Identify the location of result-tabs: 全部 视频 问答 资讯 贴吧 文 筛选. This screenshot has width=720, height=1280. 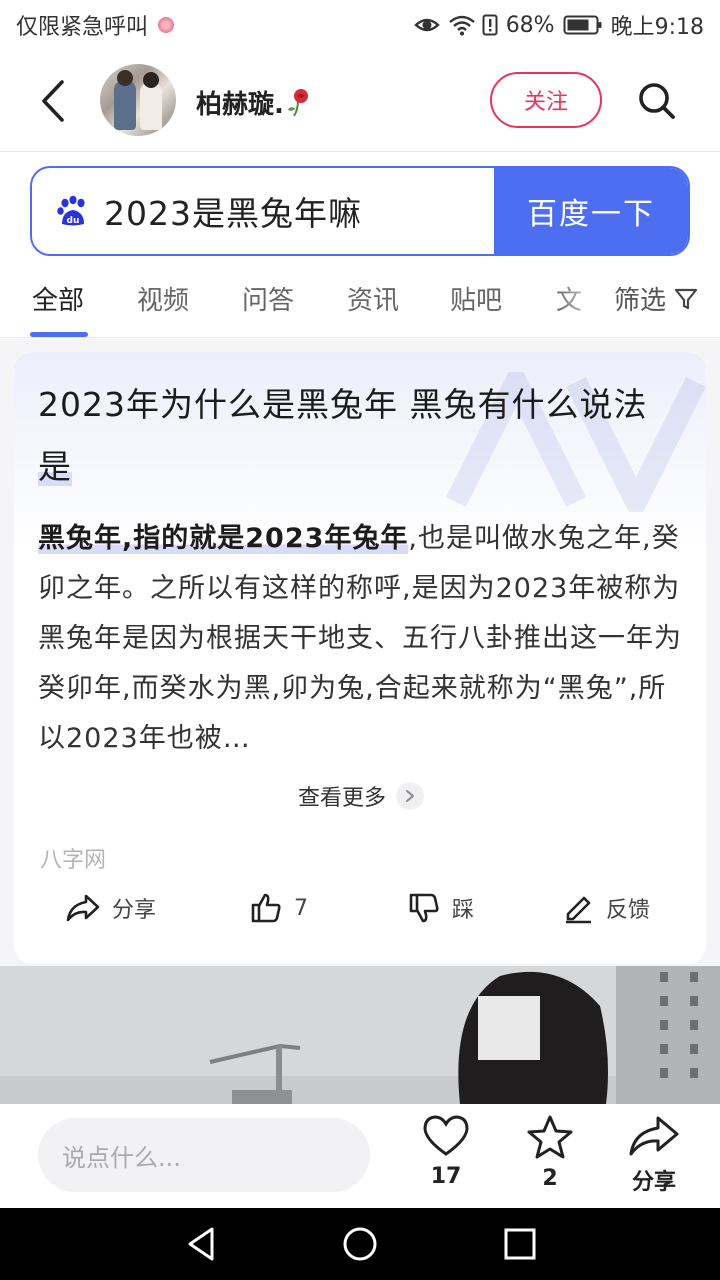
(360, 304).